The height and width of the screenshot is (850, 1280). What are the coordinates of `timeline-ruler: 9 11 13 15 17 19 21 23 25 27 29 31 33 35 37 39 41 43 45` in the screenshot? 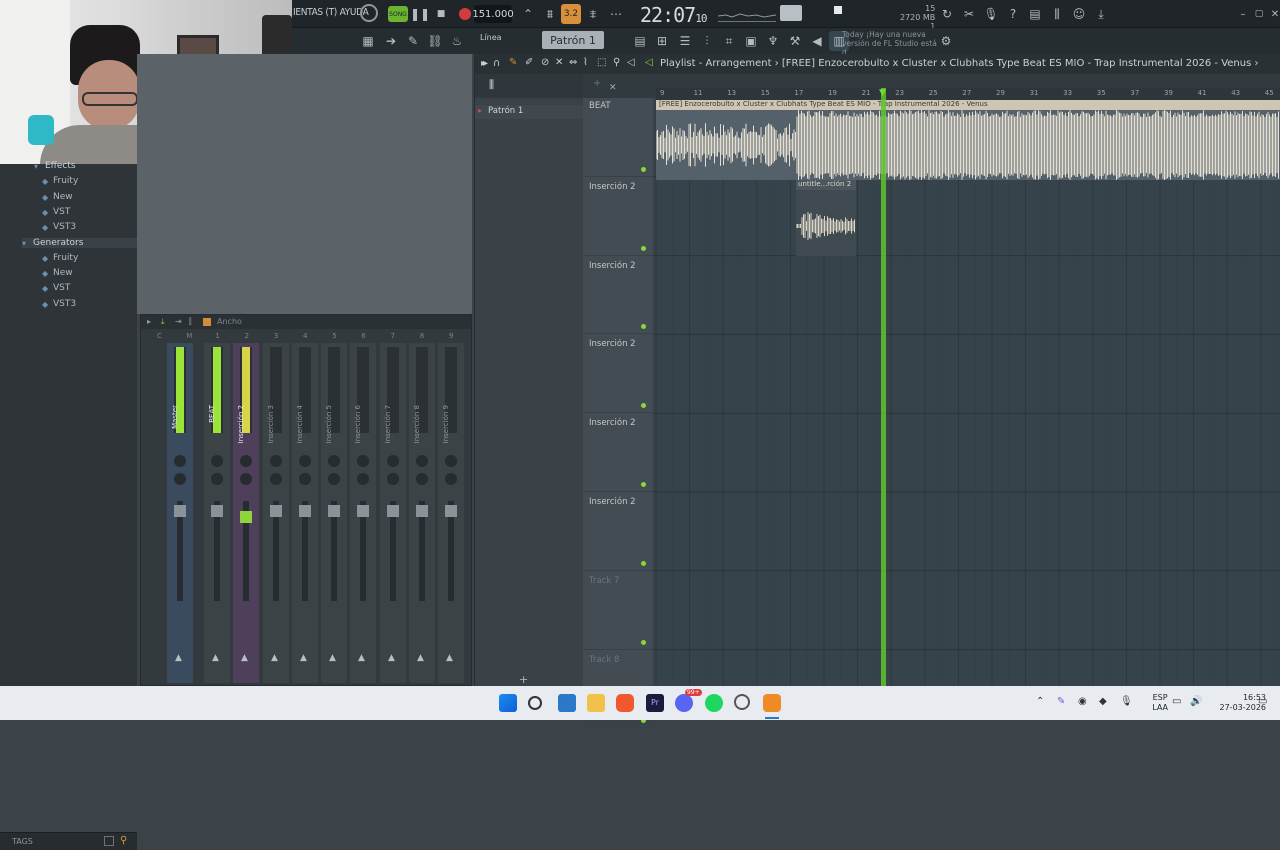 It's located at (968, 94).